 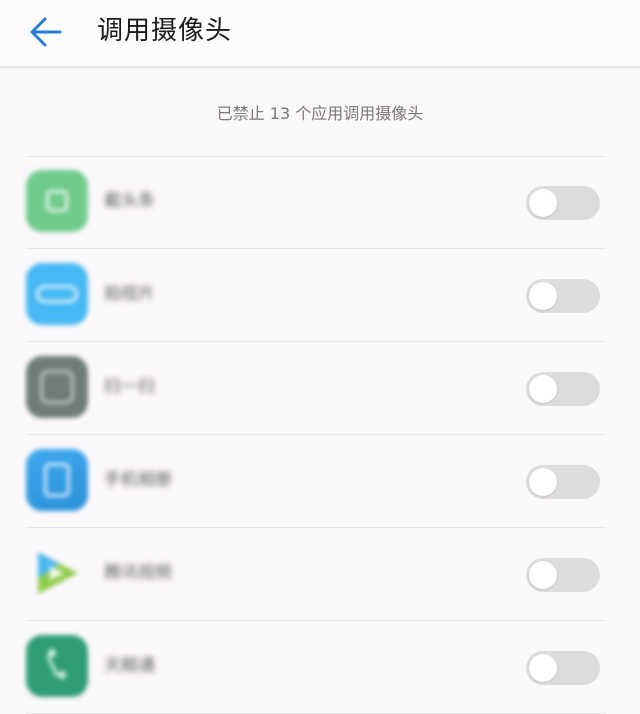 What do you see at coordinates (129, 294) in the screenshot?
I see `app-name: 拍视片` at bounding box center [129, 294].